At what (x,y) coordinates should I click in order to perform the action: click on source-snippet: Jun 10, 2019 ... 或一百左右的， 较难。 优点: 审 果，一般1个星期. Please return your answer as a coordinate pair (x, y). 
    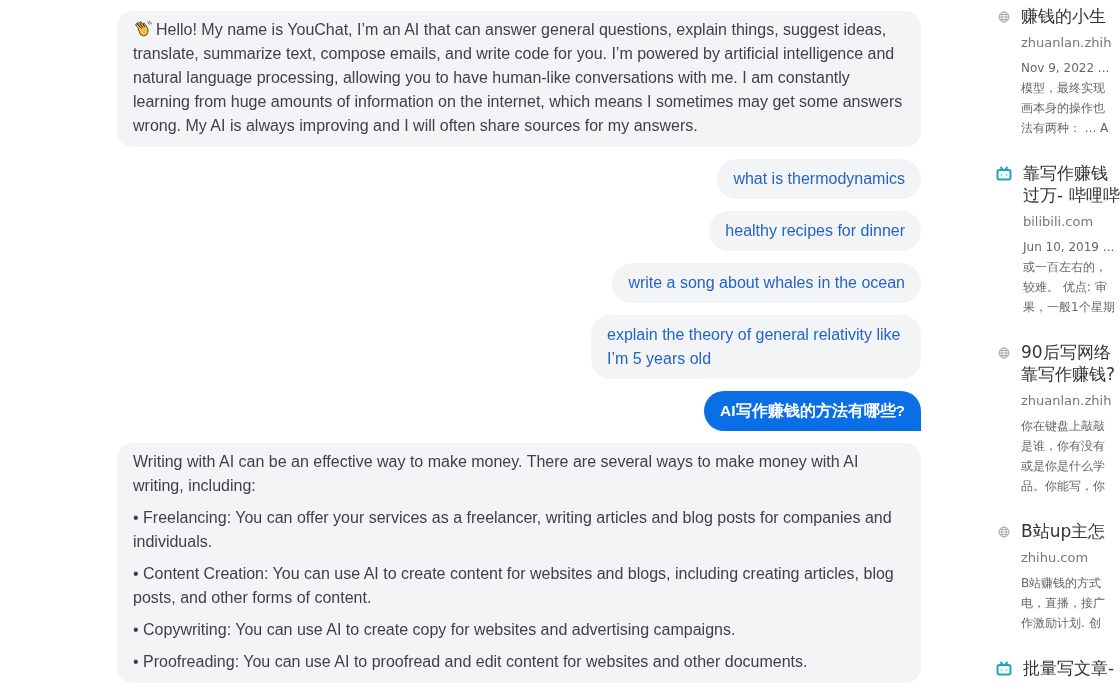
    Looking at the image, I should click on (1069, 277).